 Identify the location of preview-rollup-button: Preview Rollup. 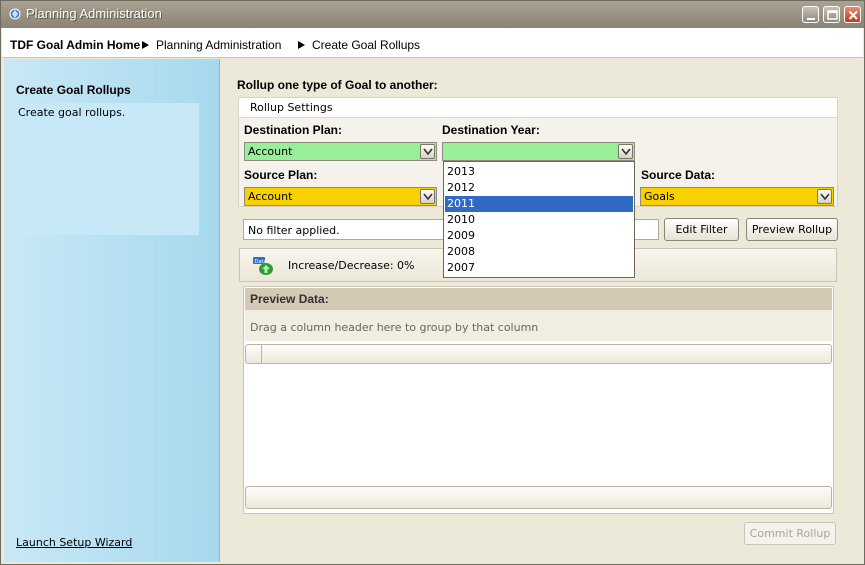
(792, 229).